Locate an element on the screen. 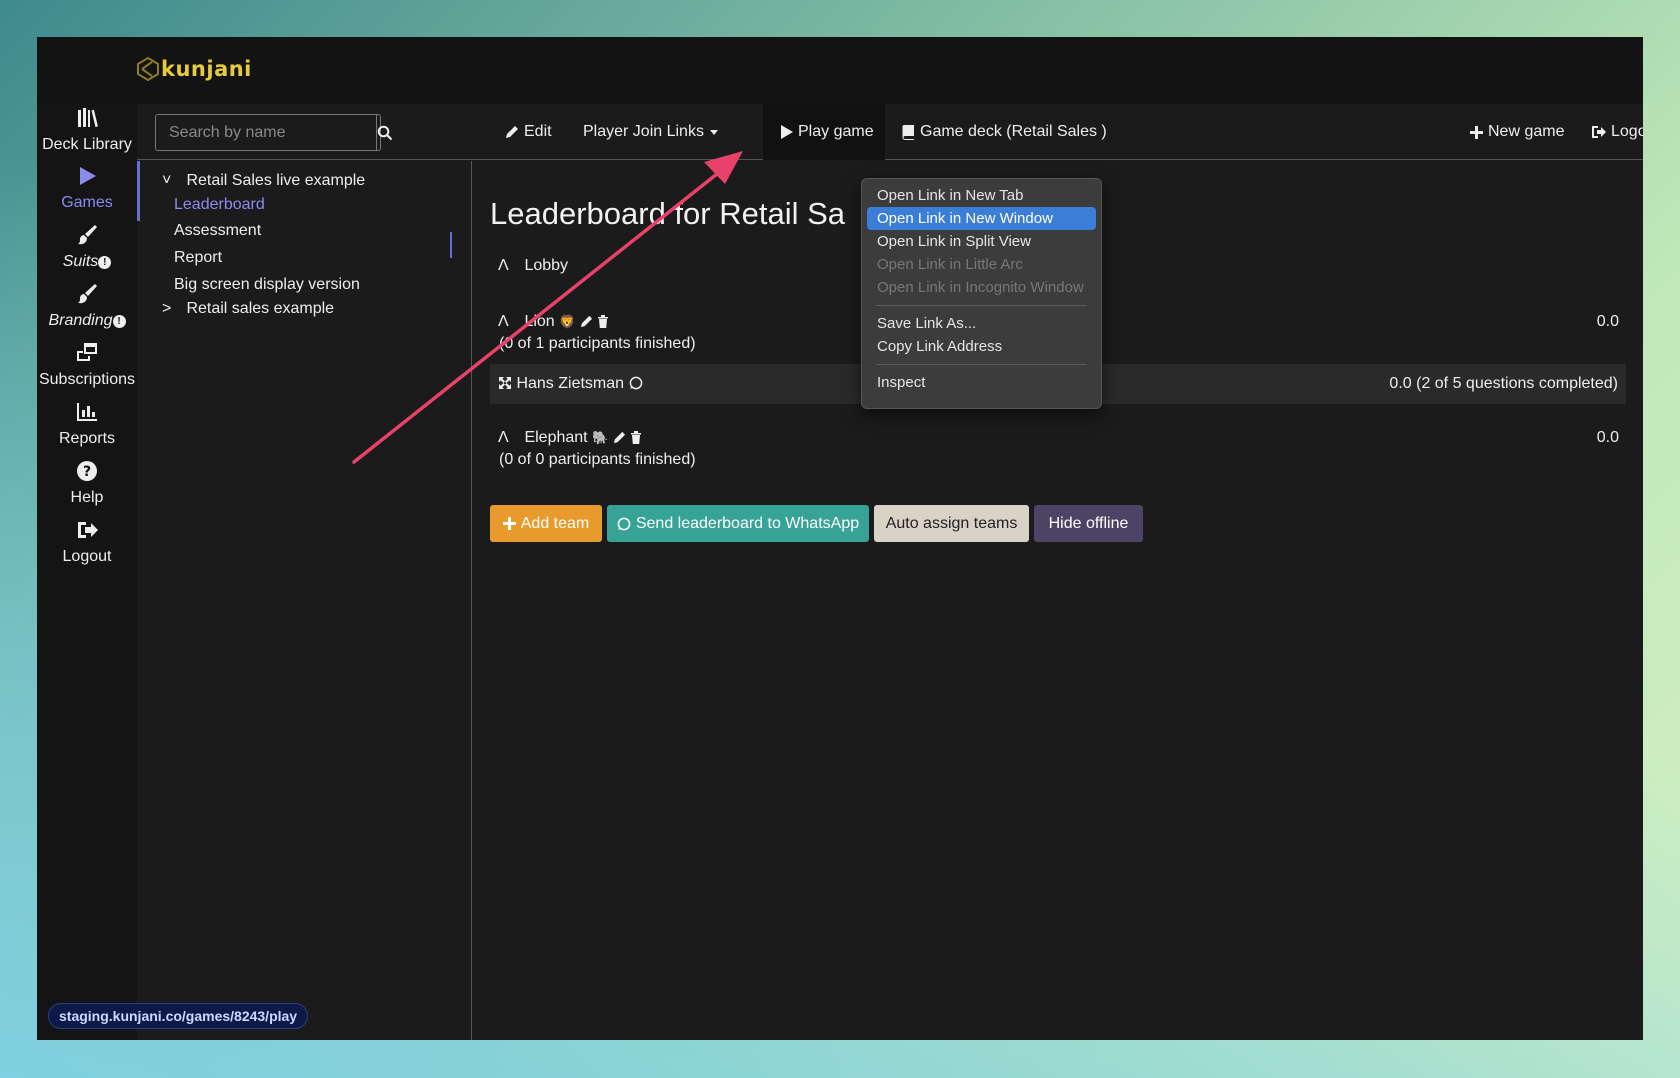 This screenshot has width=1680, height=1078. tree-item-report: Report is located at coordinates (198, 258).